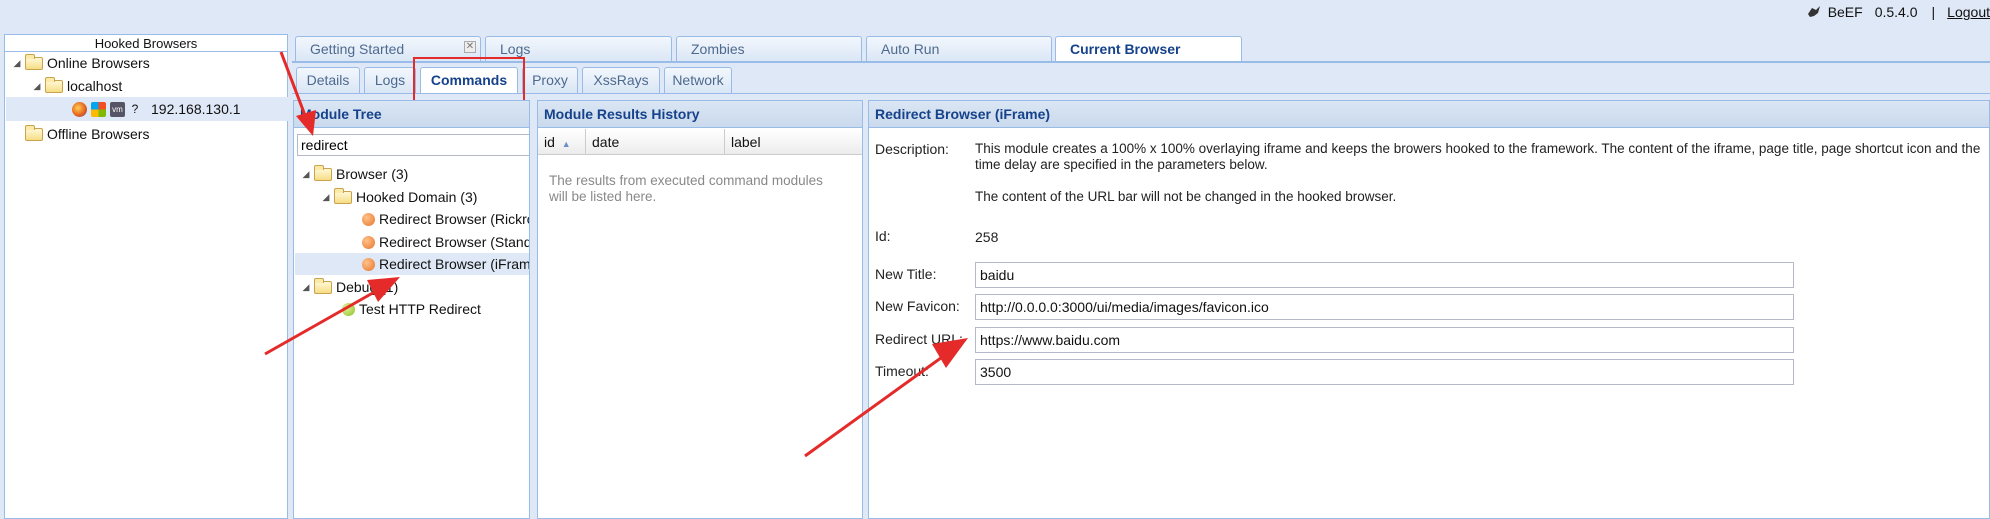 The image size is (1990, 519). I want to click on logout-link: Logout, so click(1968, 12).